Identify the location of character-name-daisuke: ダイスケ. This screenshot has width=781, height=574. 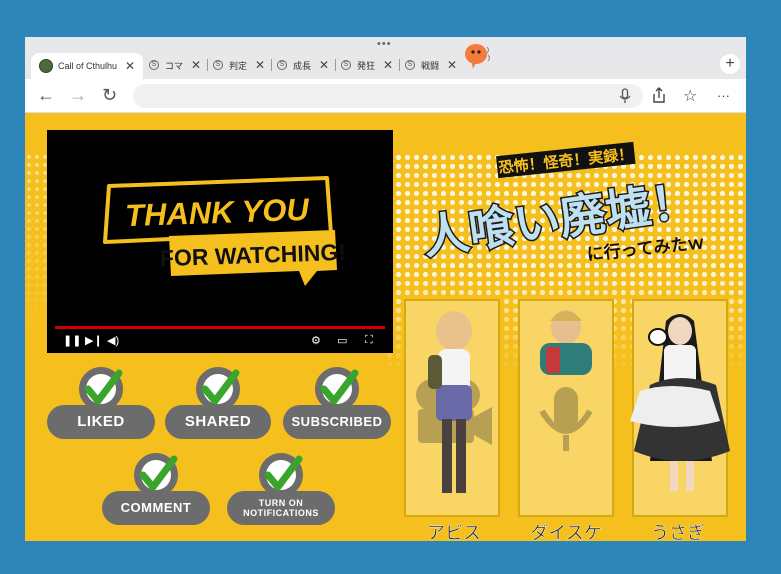
(566, 532).